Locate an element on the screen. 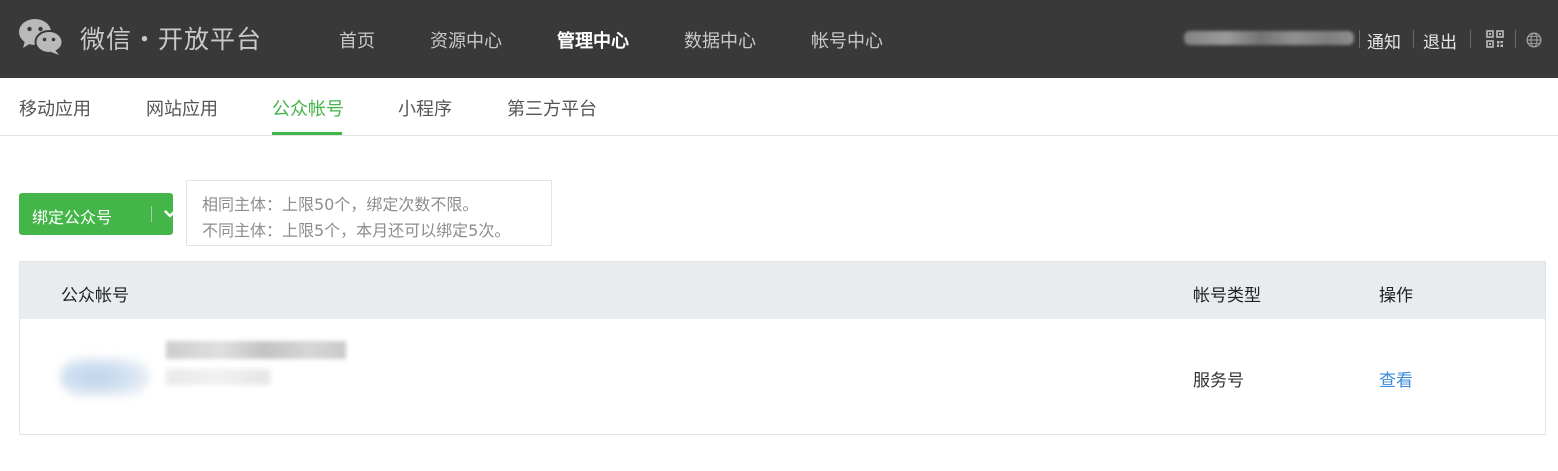  view-link: 查看 is located at coordinates (1396, 378).